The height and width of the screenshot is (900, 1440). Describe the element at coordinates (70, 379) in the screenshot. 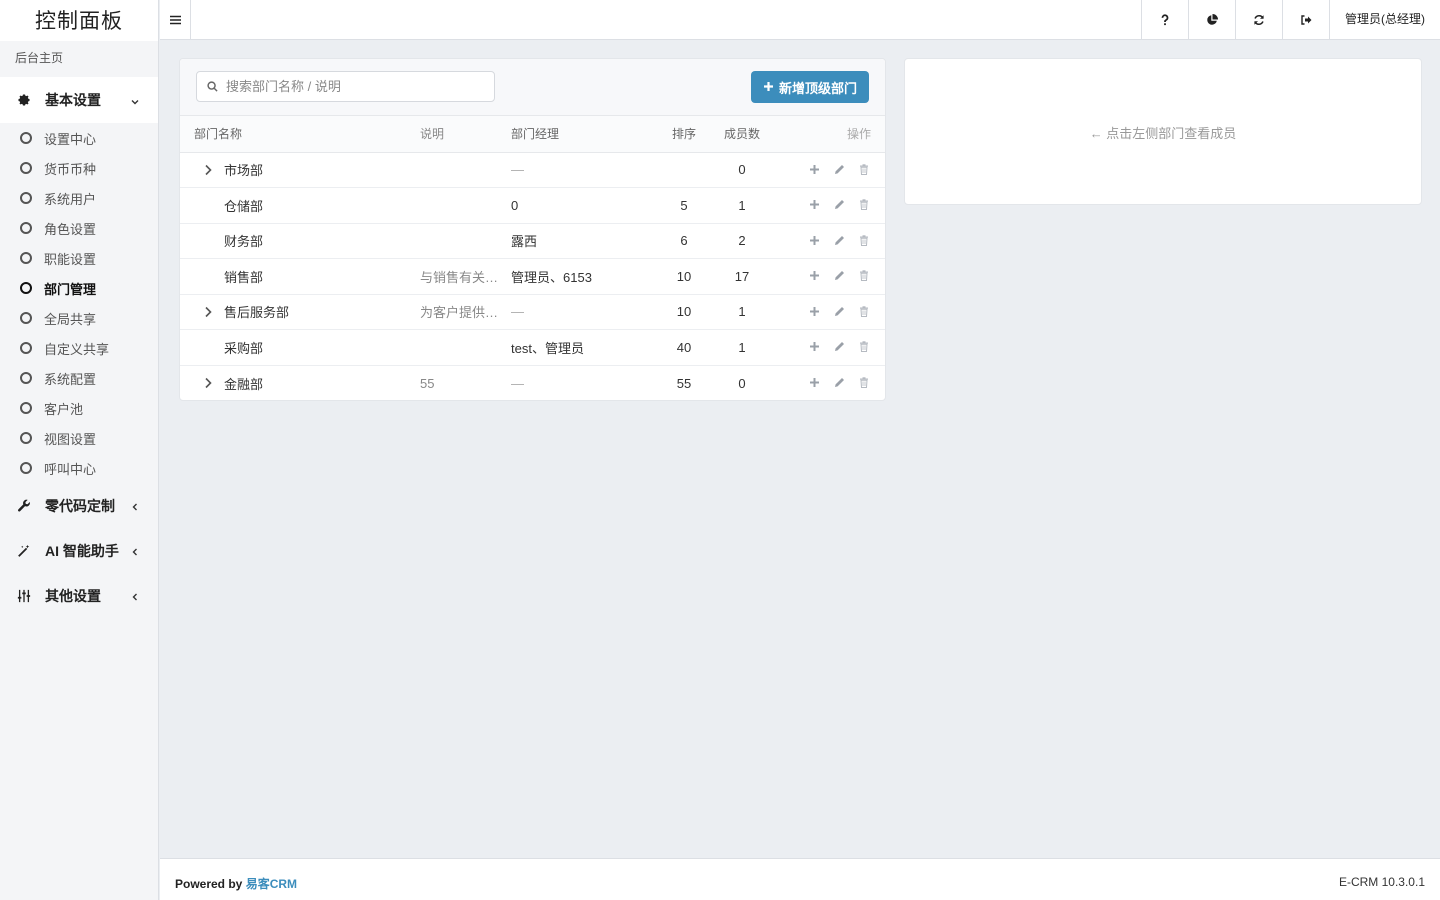

I see `sidebar-item-label: 系统配置` at that location.